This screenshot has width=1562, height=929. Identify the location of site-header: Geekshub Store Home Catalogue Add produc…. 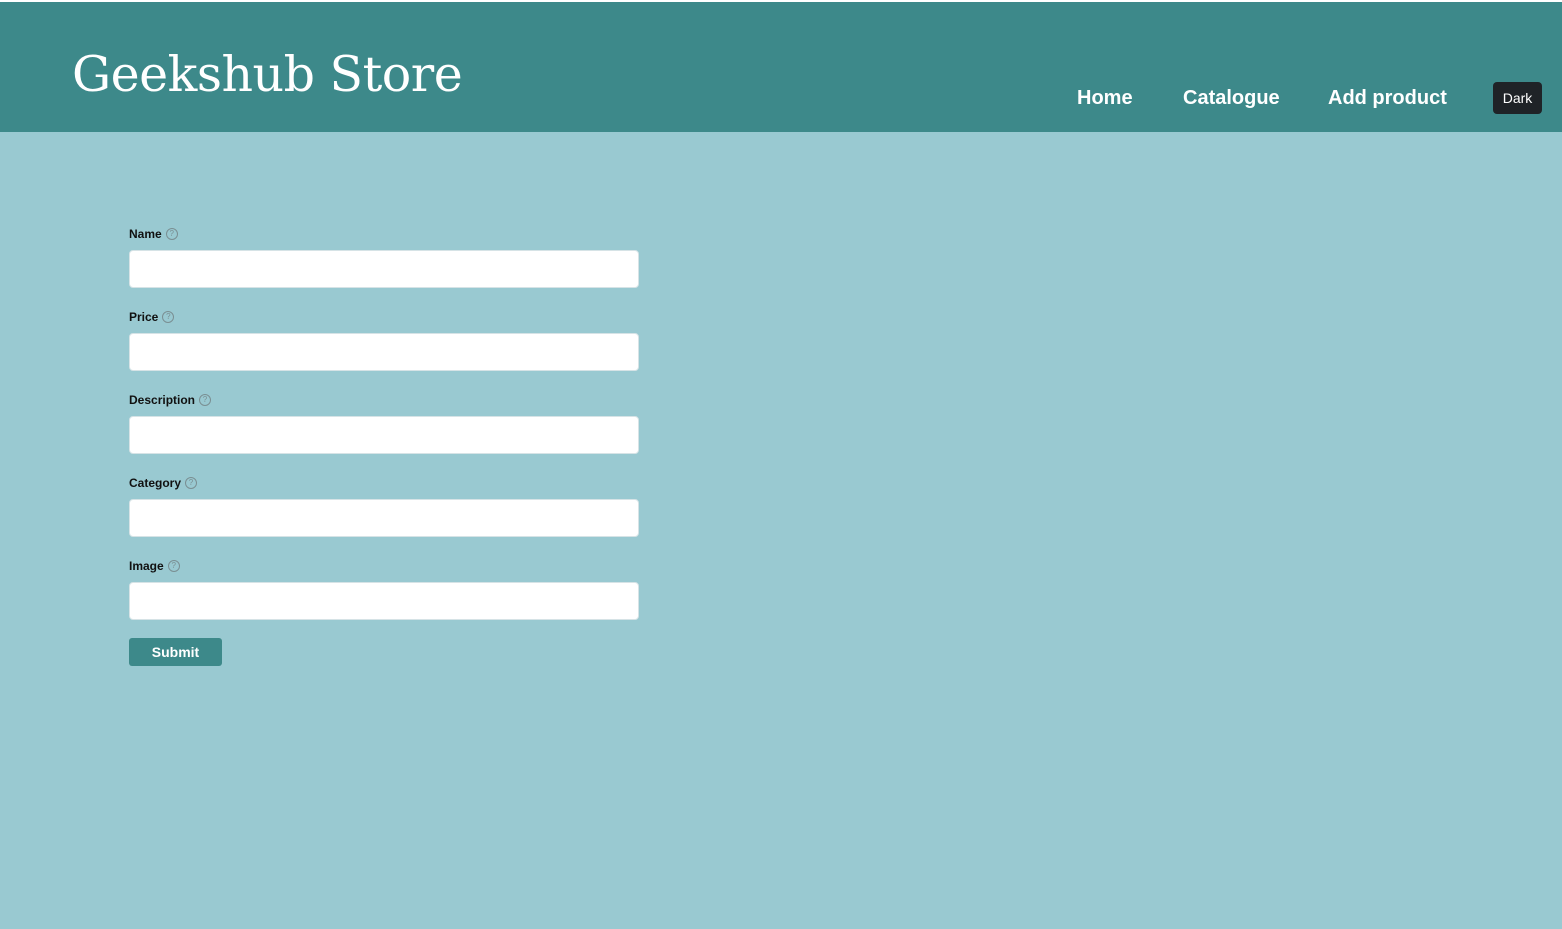
(781, 67).